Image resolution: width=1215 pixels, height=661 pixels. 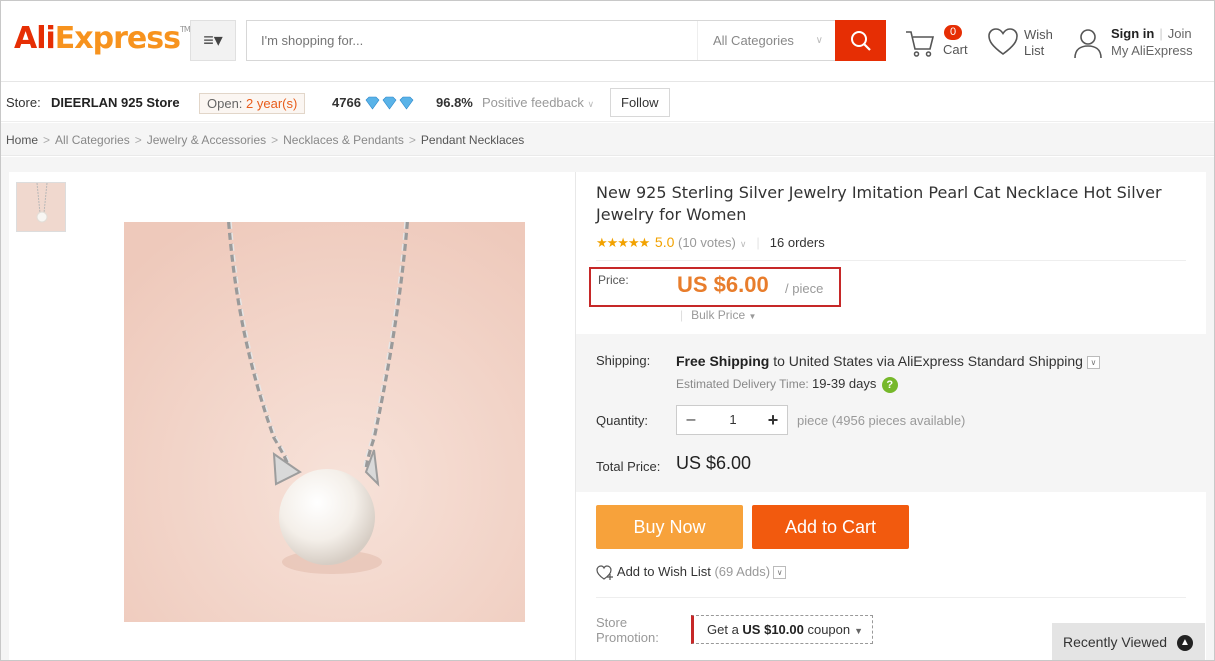 I want to click on search-input, so click(x=471, y=40).